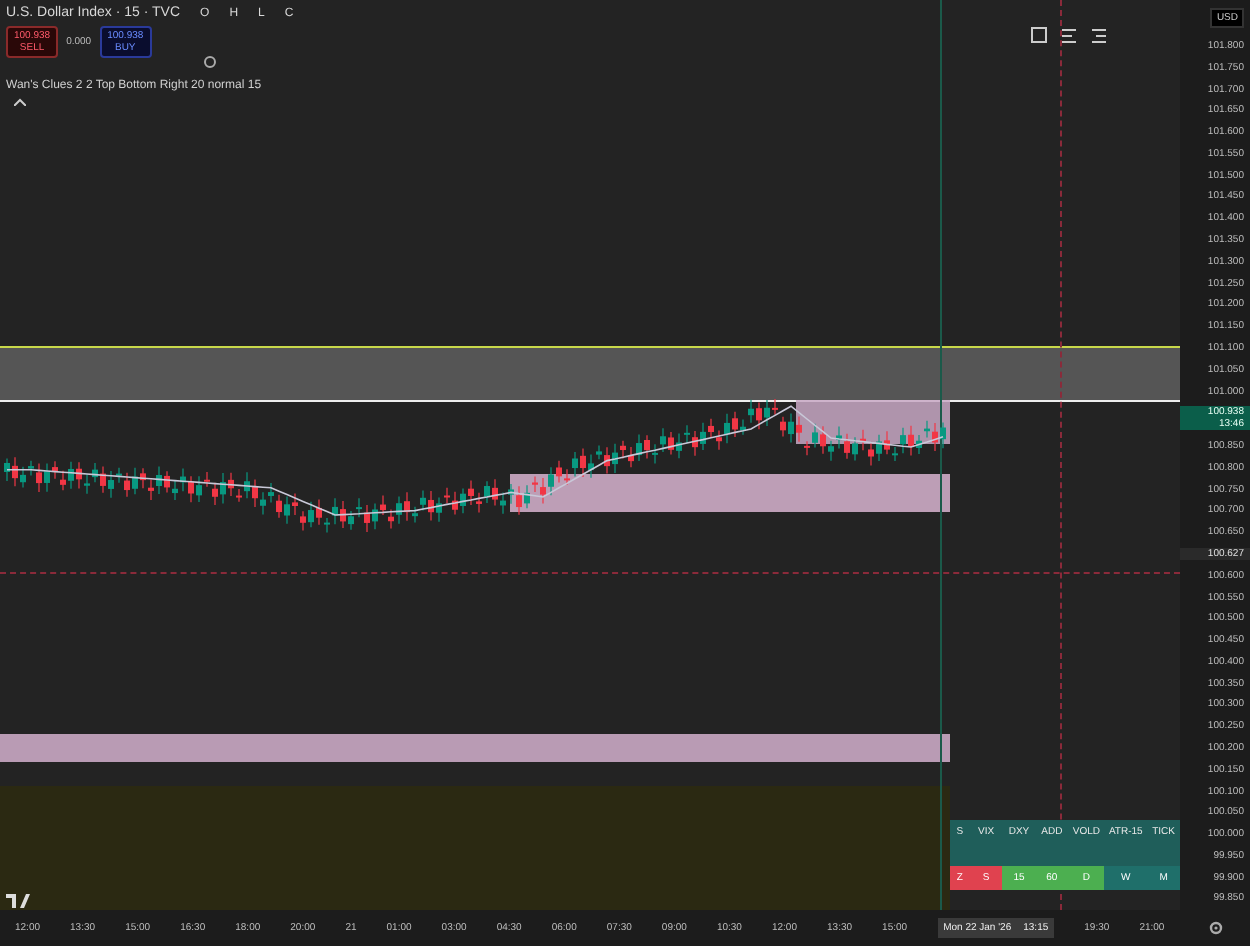 Image resolution: width=1250 pixels, height=946 pixels. Describe the element at coordinates (1215, 928) in the screenshot. I see `settings-icon` at that location.